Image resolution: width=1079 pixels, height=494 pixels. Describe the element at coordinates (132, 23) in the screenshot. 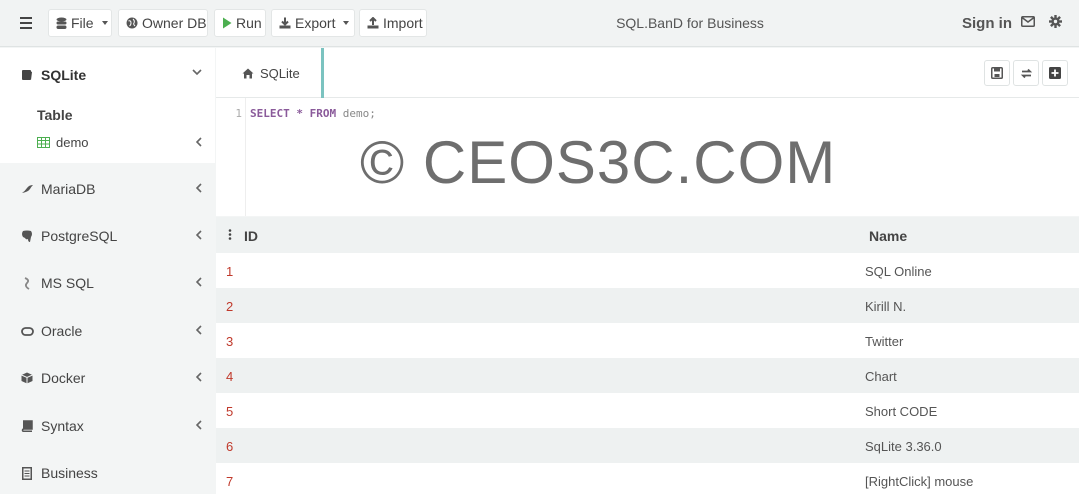

I see `globe-icon` at that location.